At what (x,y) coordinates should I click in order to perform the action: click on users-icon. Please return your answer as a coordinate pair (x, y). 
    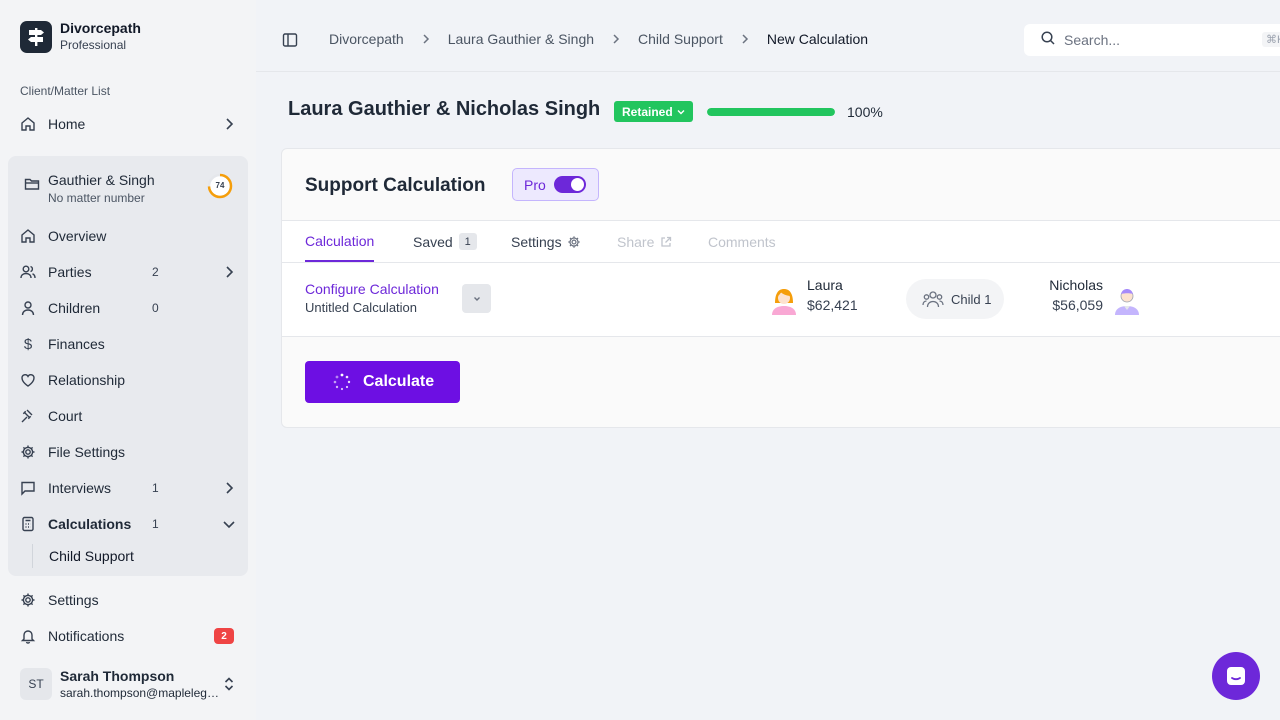
    Looking at the image, I should click on (28, 272).